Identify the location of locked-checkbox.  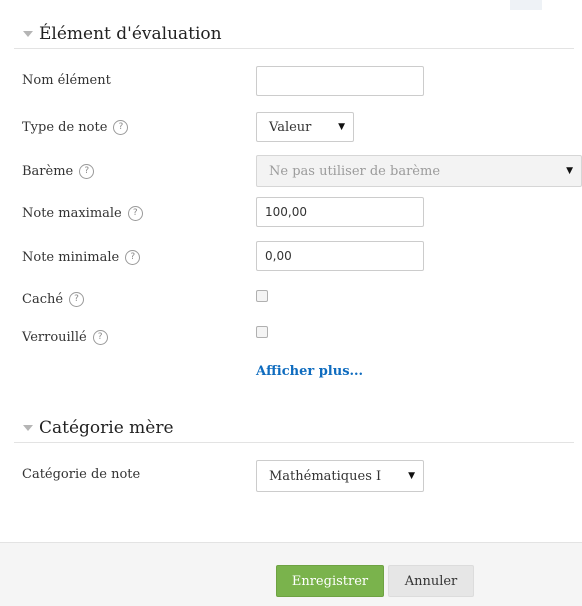
(262, 332).